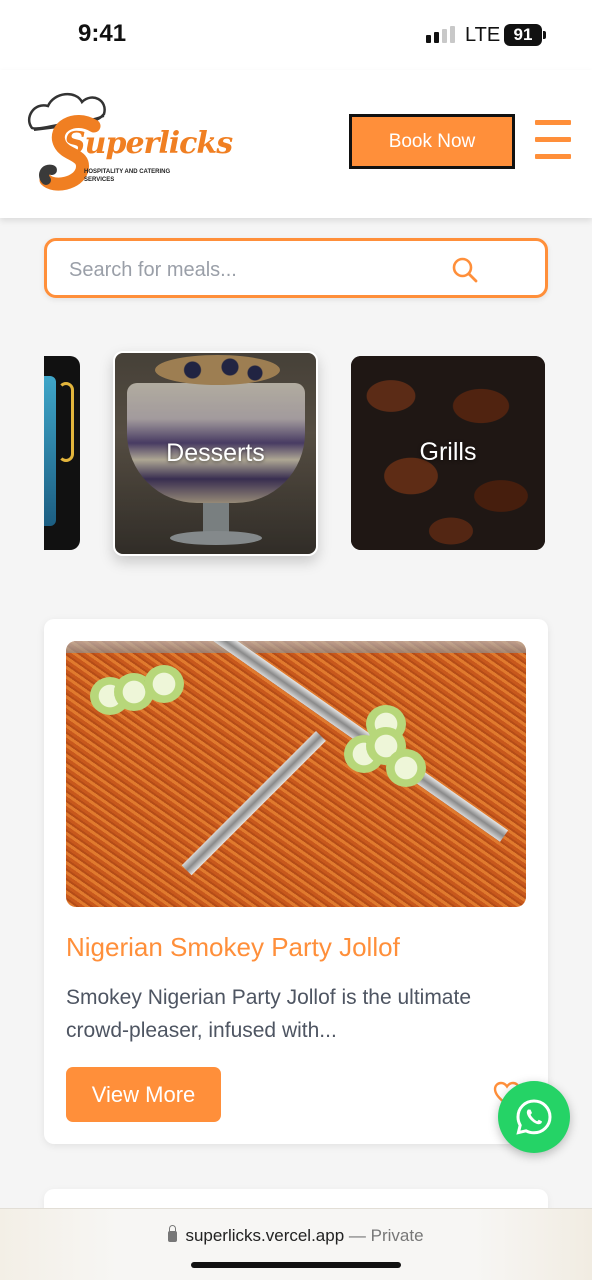  I want to click on status-time: 9:41, so click(102, 33).